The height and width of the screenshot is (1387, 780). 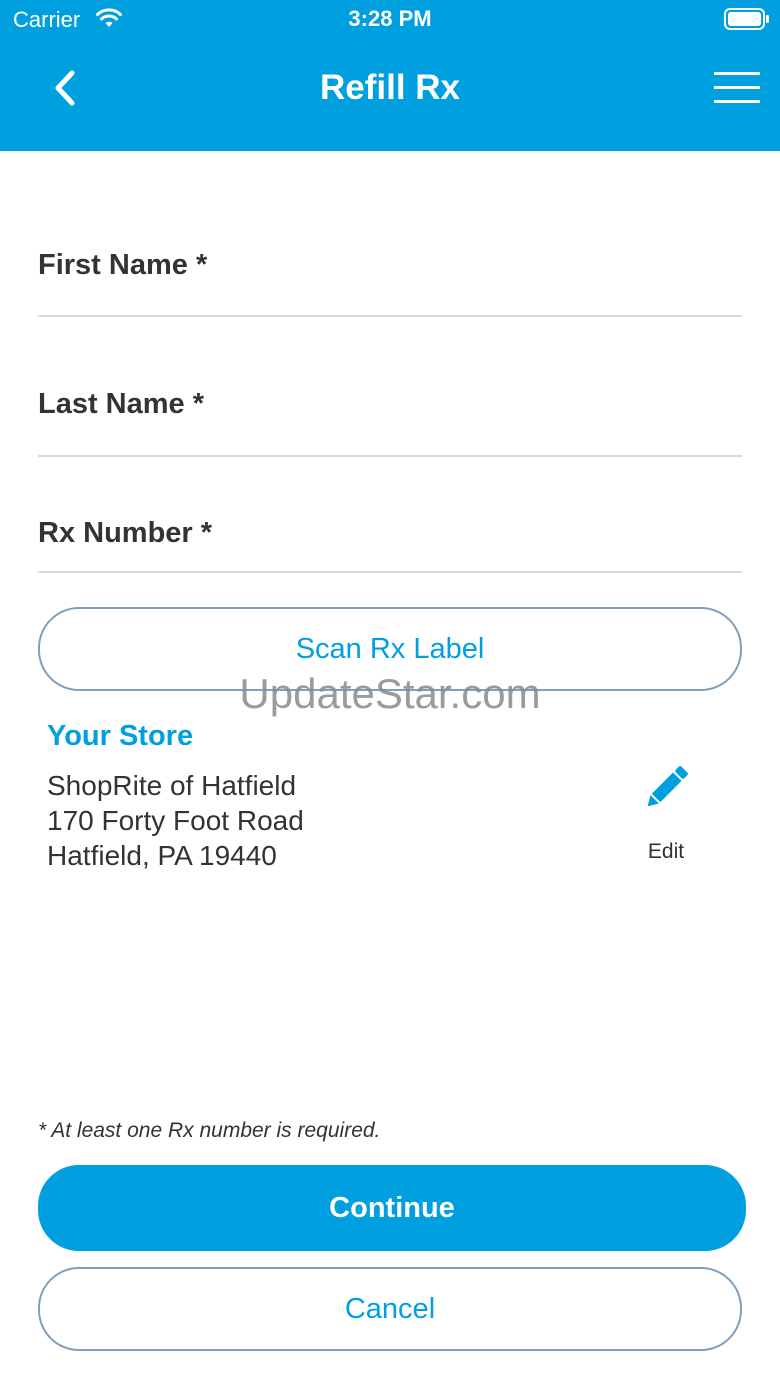 I want to click on store-street: 170 Forty Foot Road, so click(x=175, y=820).